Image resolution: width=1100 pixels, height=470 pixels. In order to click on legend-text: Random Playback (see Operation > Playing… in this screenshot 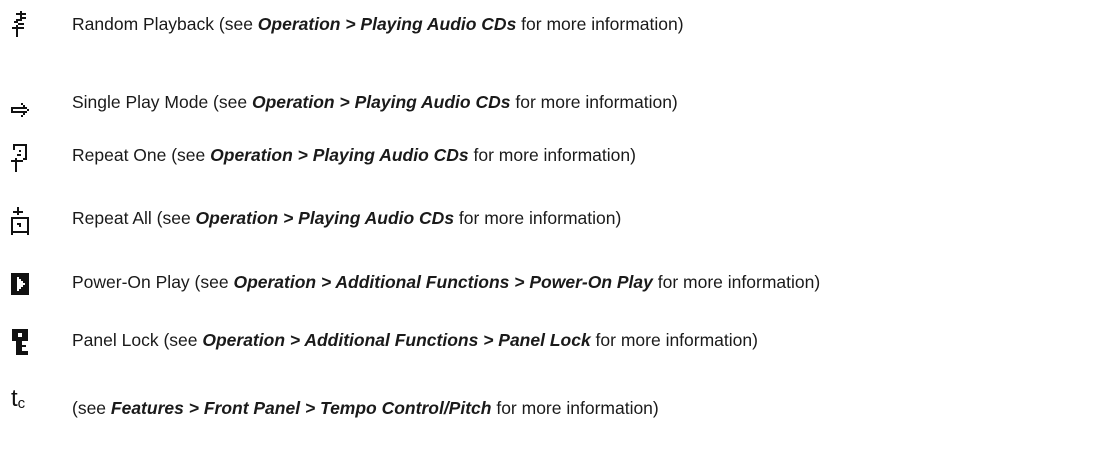, I will do `click(378, 24)`.